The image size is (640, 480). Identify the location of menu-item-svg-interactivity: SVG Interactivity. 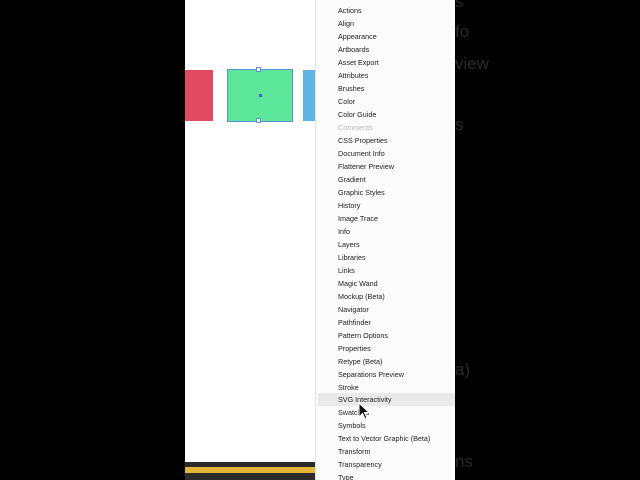
(386, 399).